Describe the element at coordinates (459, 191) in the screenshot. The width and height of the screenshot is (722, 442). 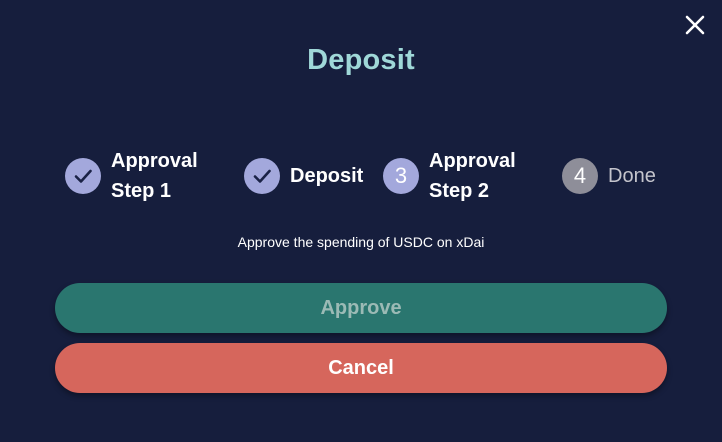
I see `step-3-label-line2: Step 2` at that location.